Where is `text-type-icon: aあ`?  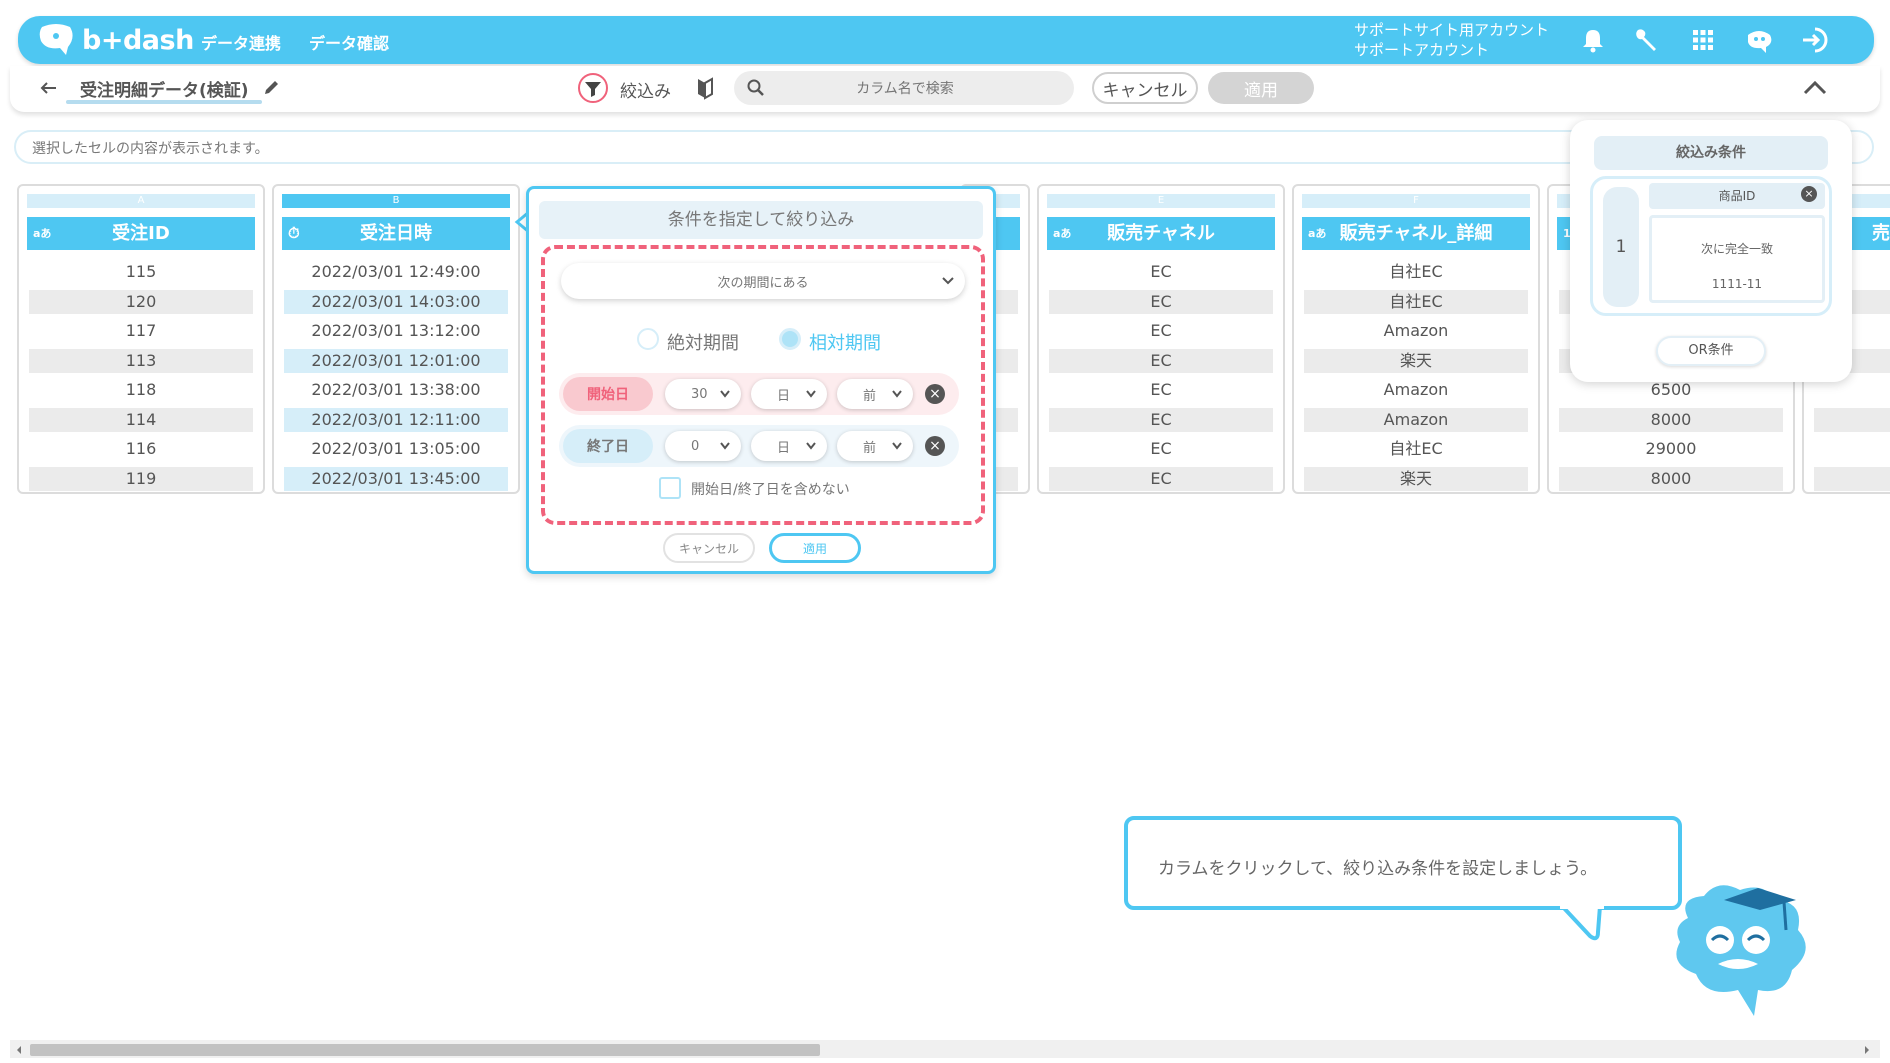
text-type-icon: aあ is located at coordinates (1062, 233).